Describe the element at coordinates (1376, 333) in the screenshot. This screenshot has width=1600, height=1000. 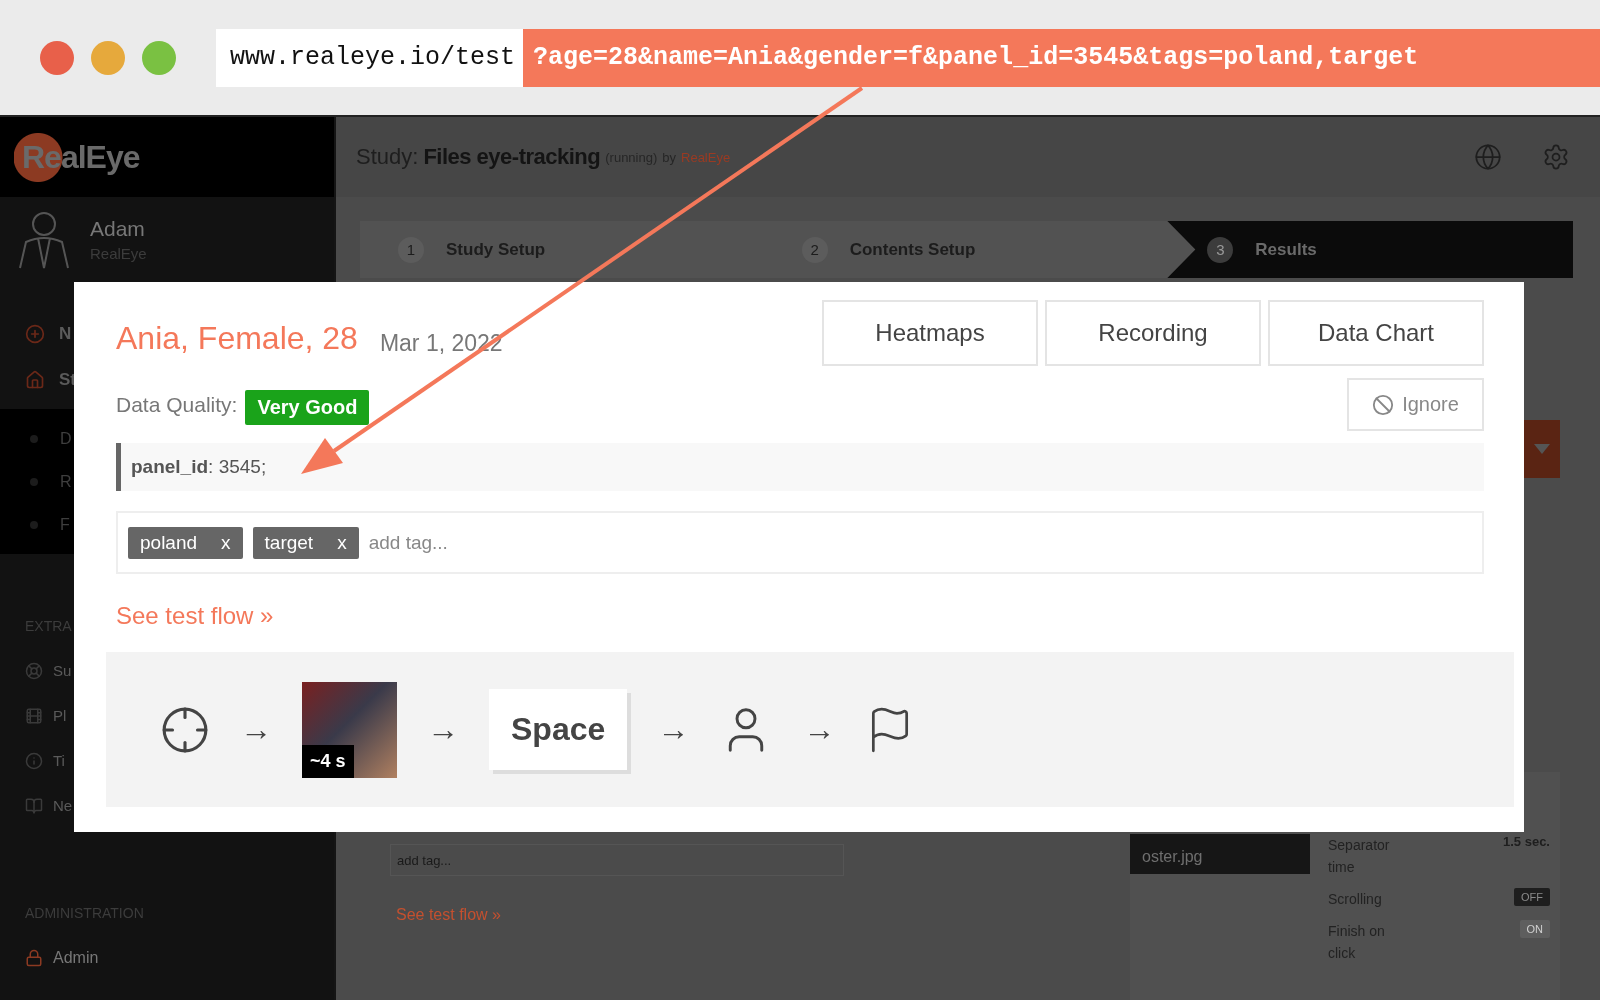
I see `view-button: Data Chart` at that location.